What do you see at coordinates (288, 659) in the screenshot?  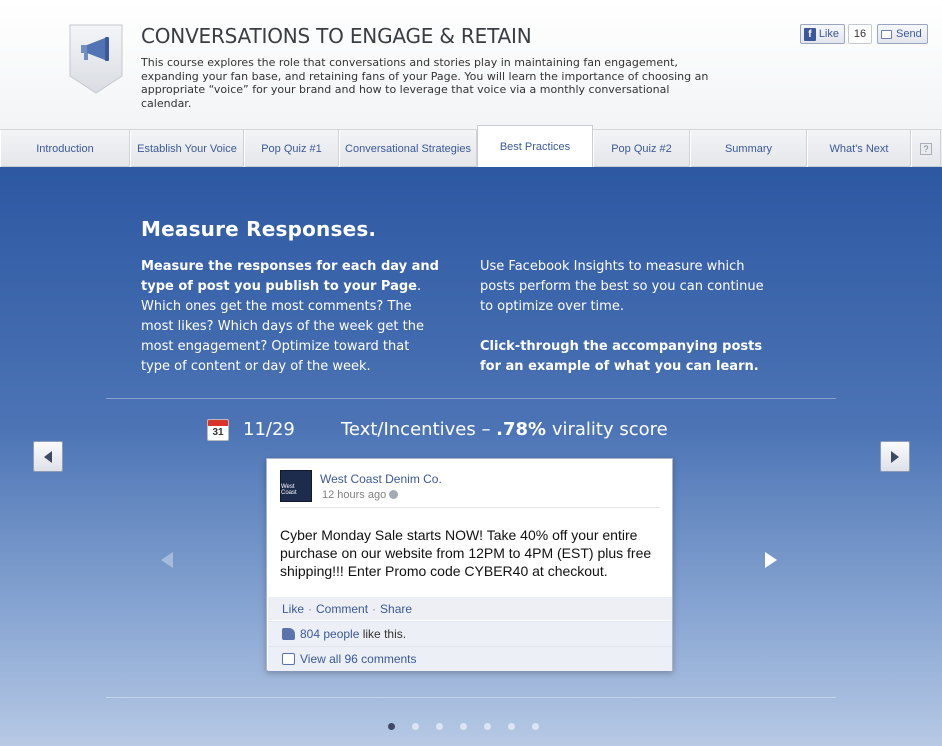 I see `comment-bubble-icon` at bounding box center [288, 659].